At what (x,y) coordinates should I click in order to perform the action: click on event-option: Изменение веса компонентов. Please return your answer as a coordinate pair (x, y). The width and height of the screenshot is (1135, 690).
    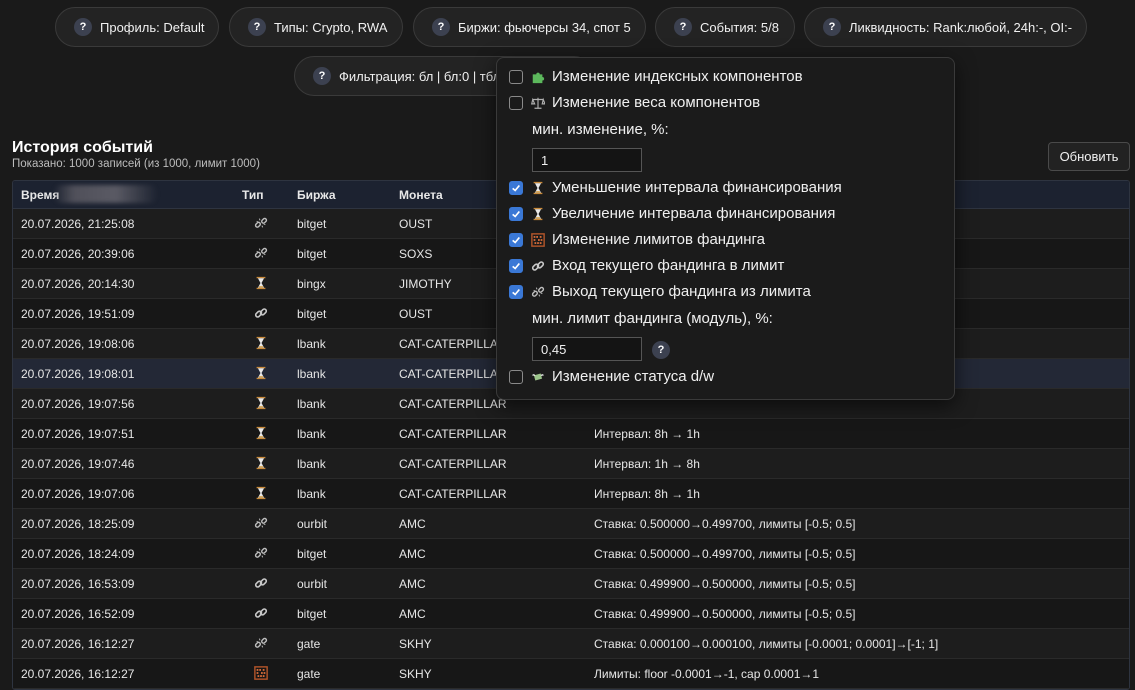
    Looking at the image, I should click on (634, 102).